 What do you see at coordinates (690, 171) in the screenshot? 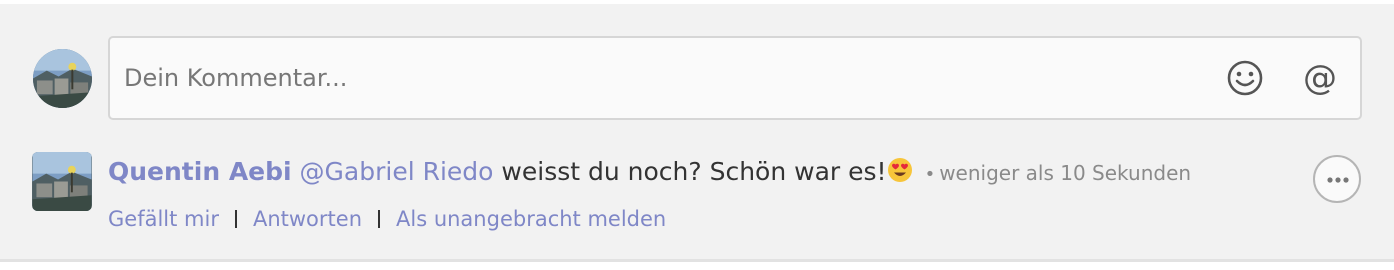
I see `comment-text: weisst du noch? Schön war es!` at bounding box center [690, 171].